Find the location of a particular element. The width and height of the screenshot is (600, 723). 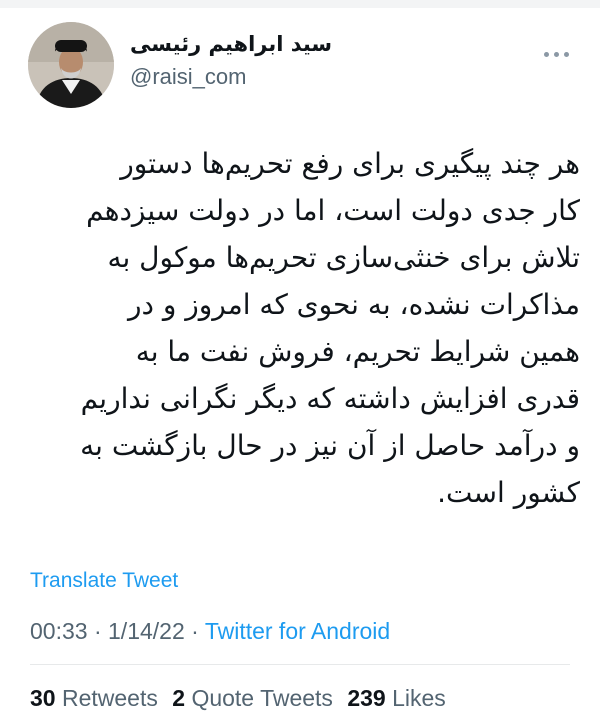

tweet-source-link: Twitter for Android is located at coordinates (297, 631).